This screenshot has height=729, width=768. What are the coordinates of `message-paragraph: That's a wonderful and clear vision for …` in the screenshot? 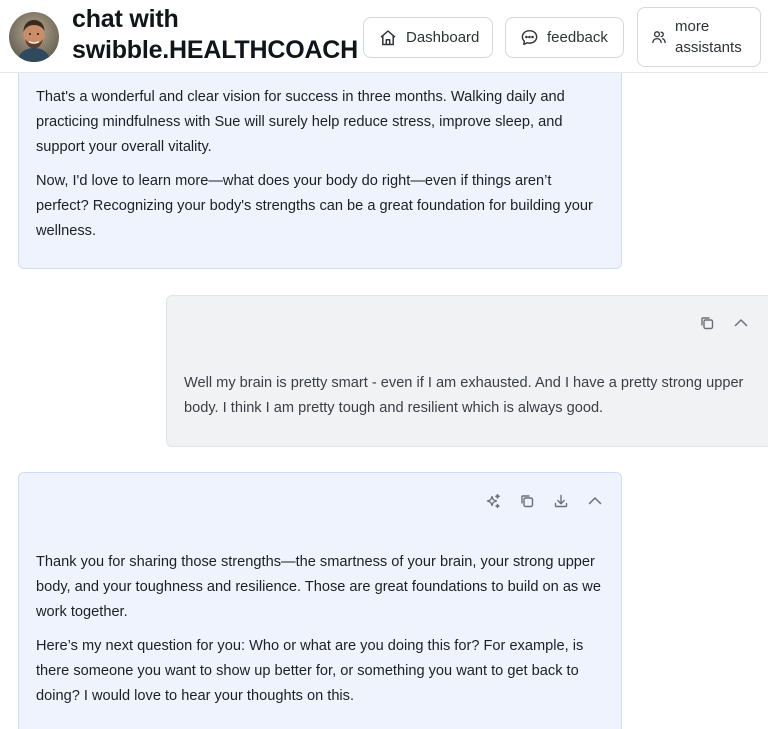 It's located at (300, 122).